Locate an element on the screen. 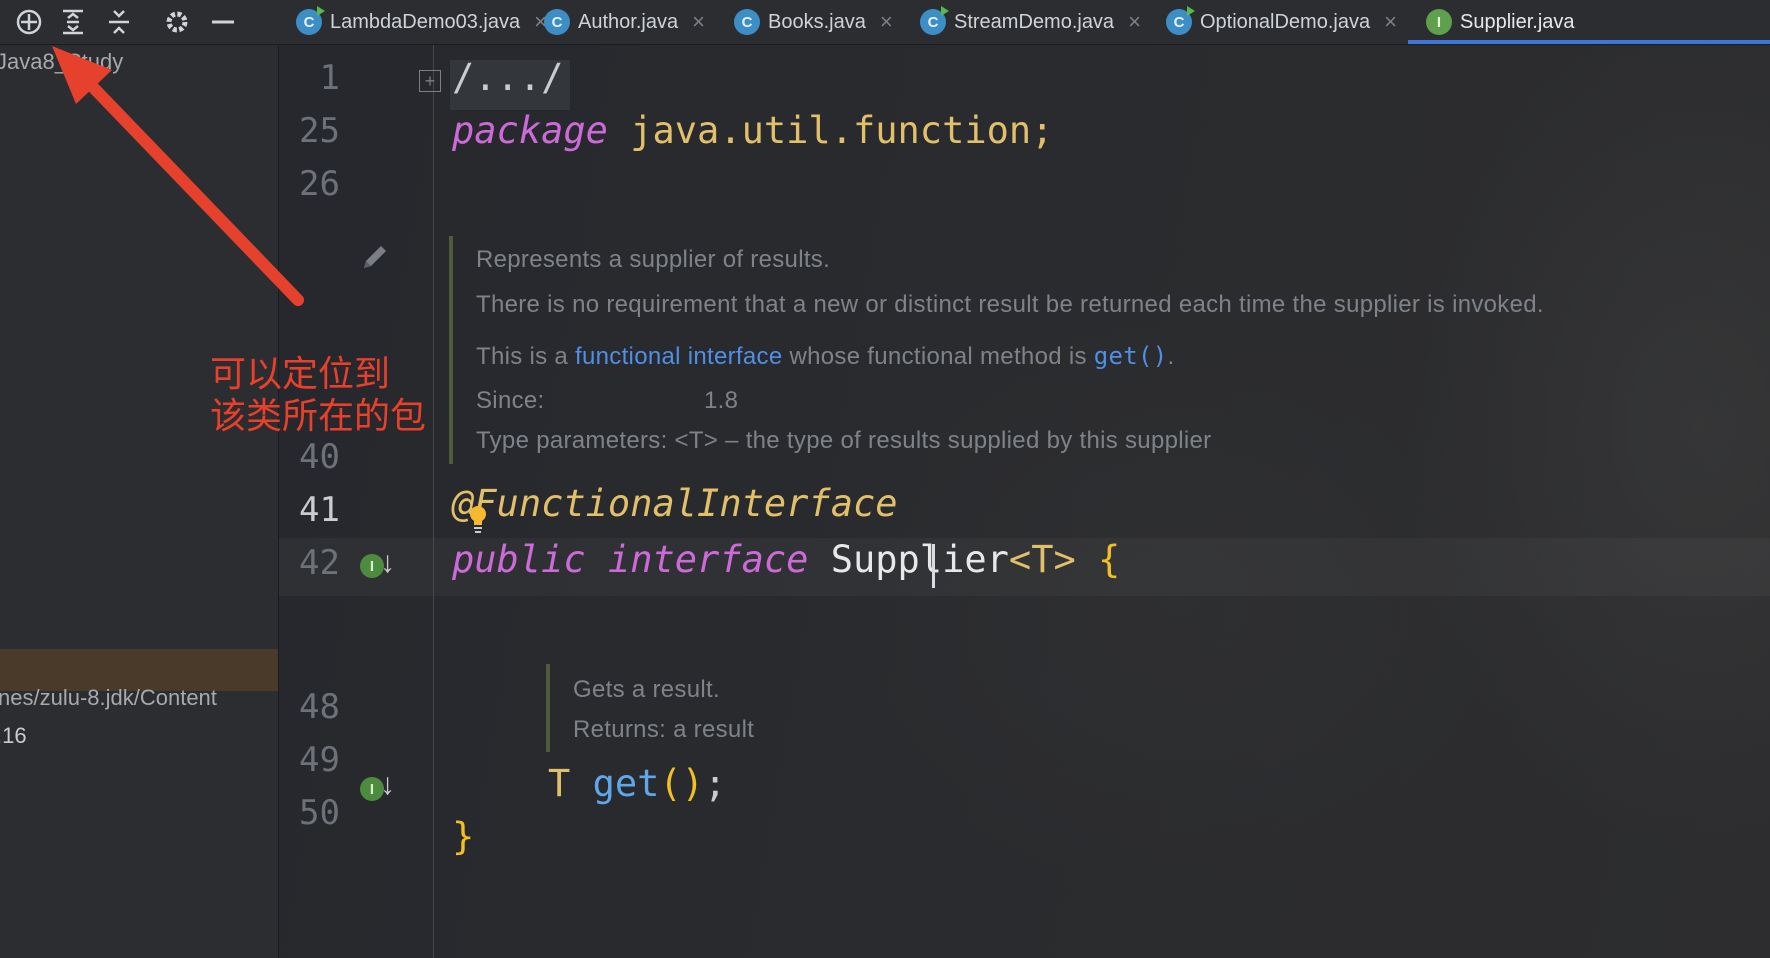 The width and height of the screenshot is (1770, 958). jdk-path-label: nes/zulu-8.jdk/Content is located at coordinates (108, 698).